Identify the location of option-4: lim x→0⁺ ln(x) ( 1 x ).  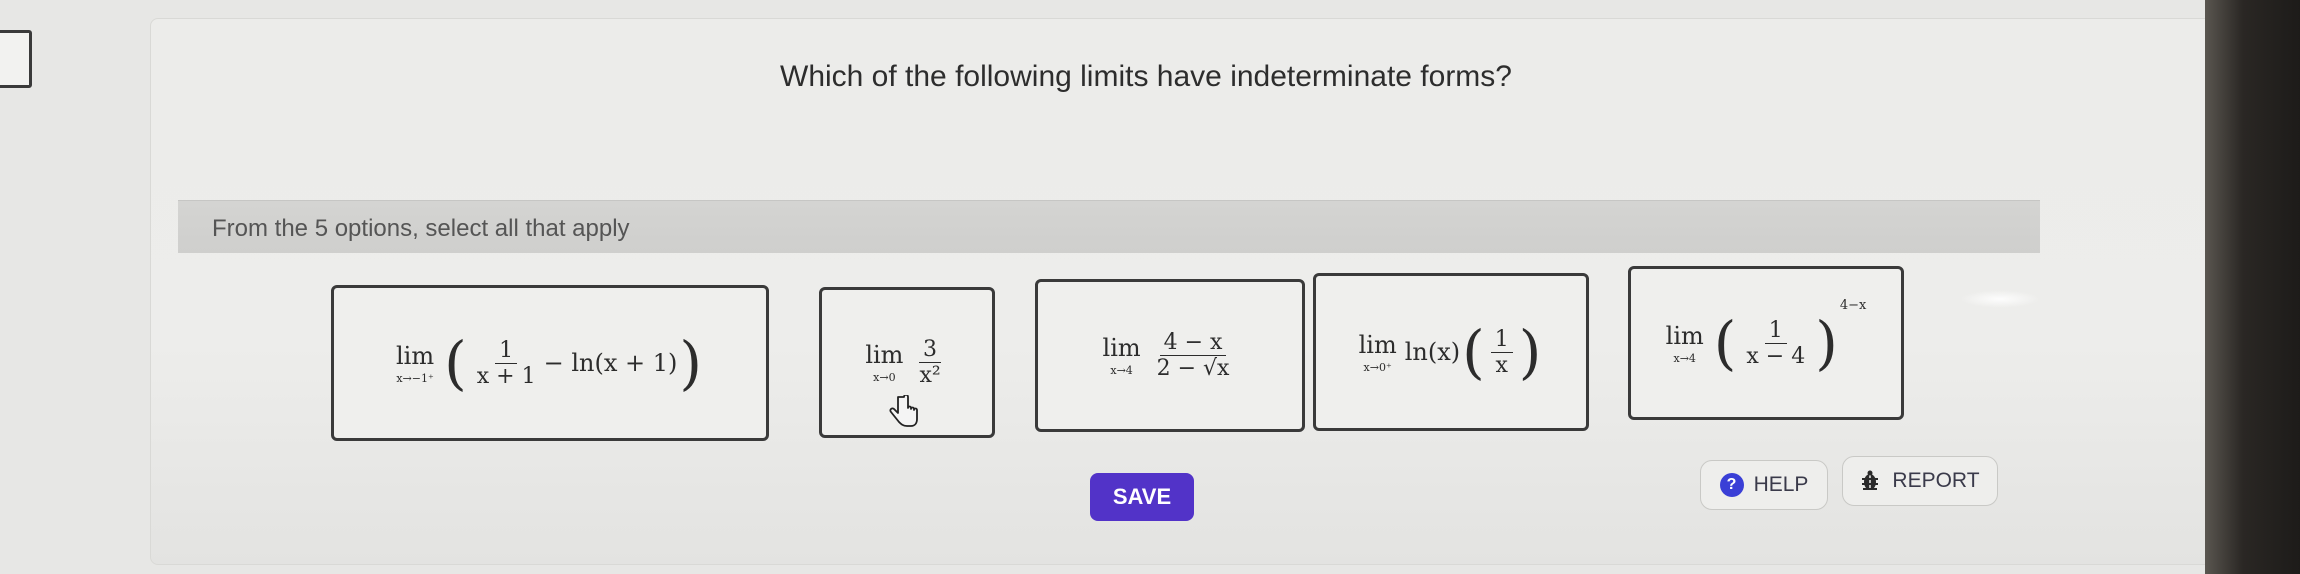
(1451, 352).